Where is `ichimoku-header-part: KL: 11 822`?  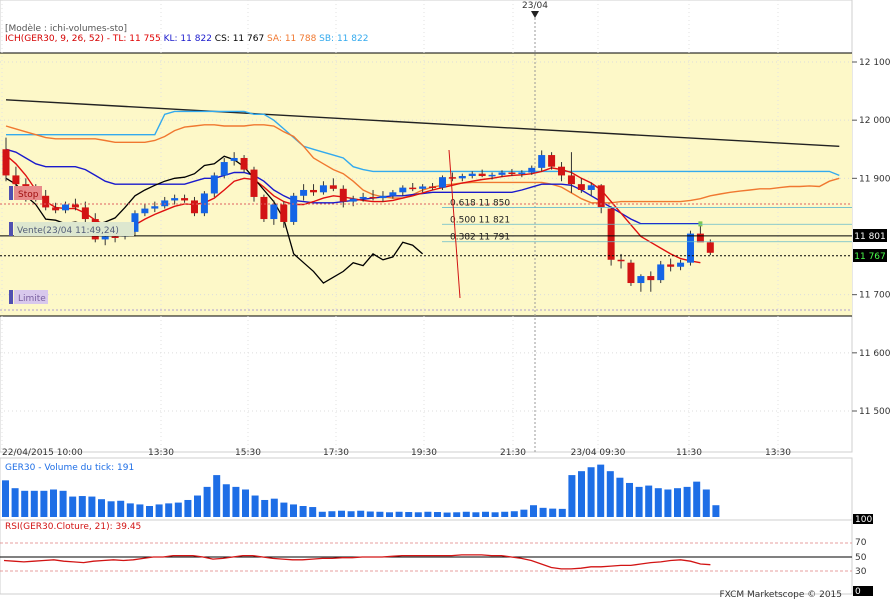 ichimoku-header-part: KL: 11 822 is located at coordinates (186, 39).